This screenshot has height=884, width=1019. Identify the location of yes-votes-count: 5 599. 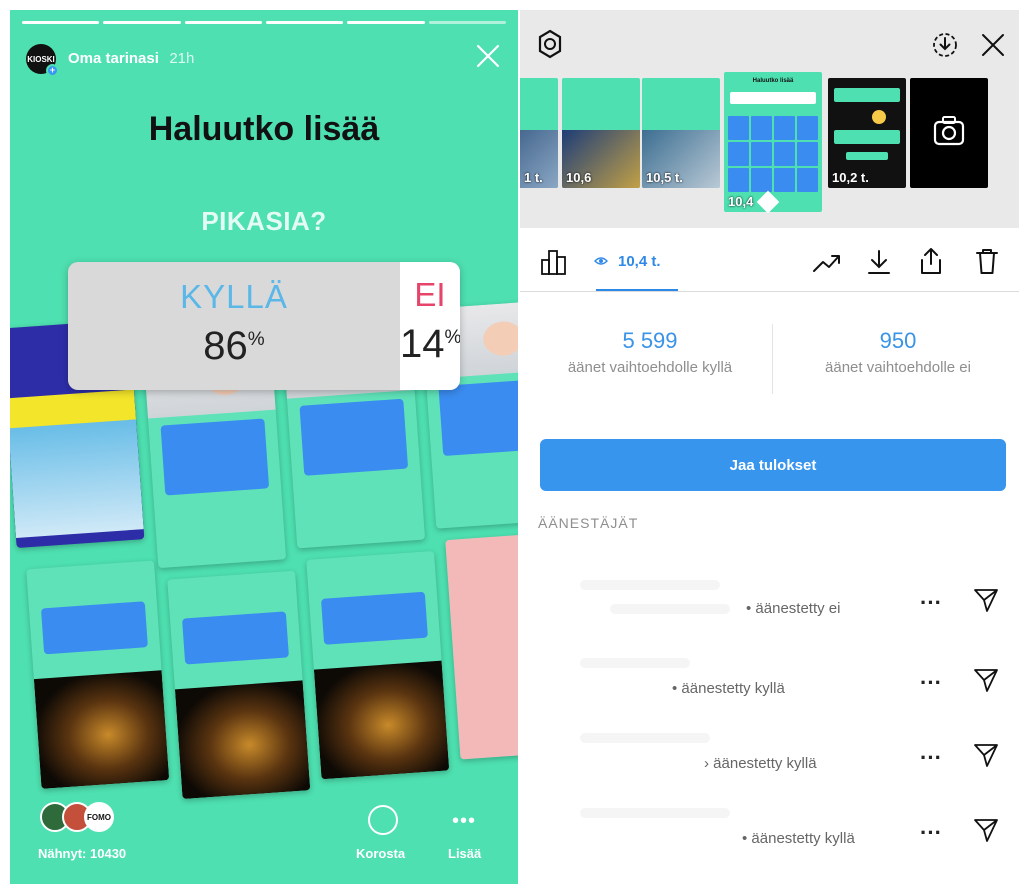
(650, 340).